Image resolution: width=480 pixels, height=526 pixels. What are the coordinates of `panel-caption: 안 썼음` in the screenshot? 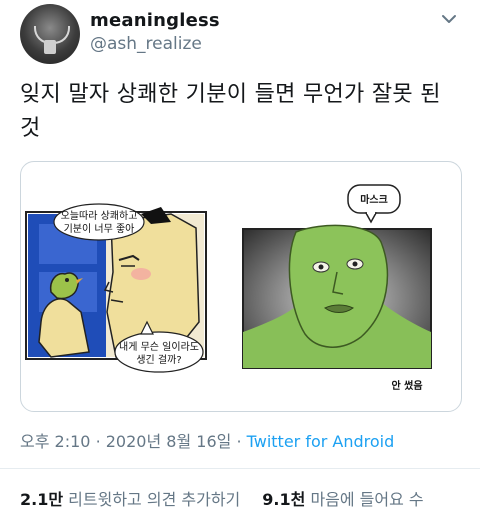 It's located at (406, 385).